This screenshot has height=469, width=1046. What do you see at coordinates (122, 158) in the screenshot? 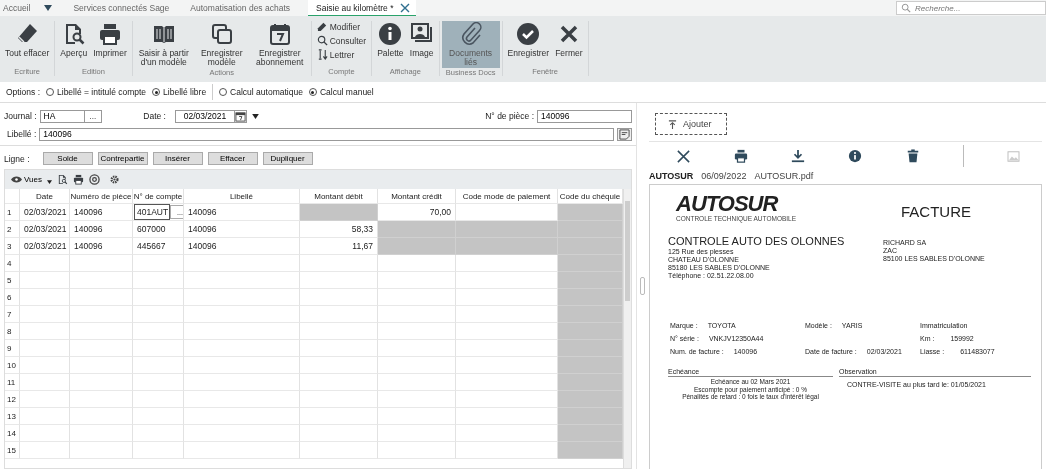
I see `line-action-button: Contrepartie` at bounding box center [122, 158].